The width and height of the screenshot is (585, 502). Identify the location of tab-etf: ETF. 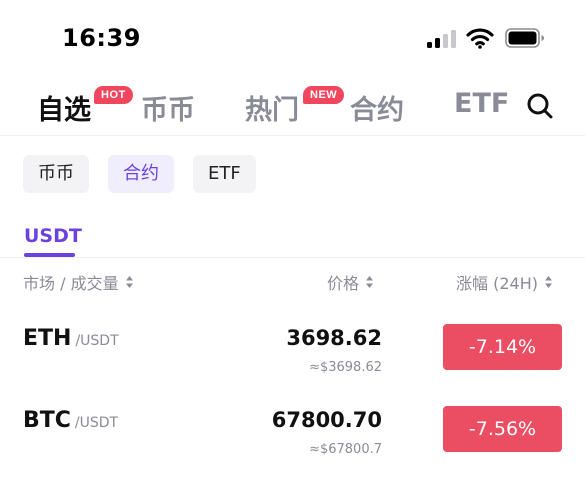
(481, 103).